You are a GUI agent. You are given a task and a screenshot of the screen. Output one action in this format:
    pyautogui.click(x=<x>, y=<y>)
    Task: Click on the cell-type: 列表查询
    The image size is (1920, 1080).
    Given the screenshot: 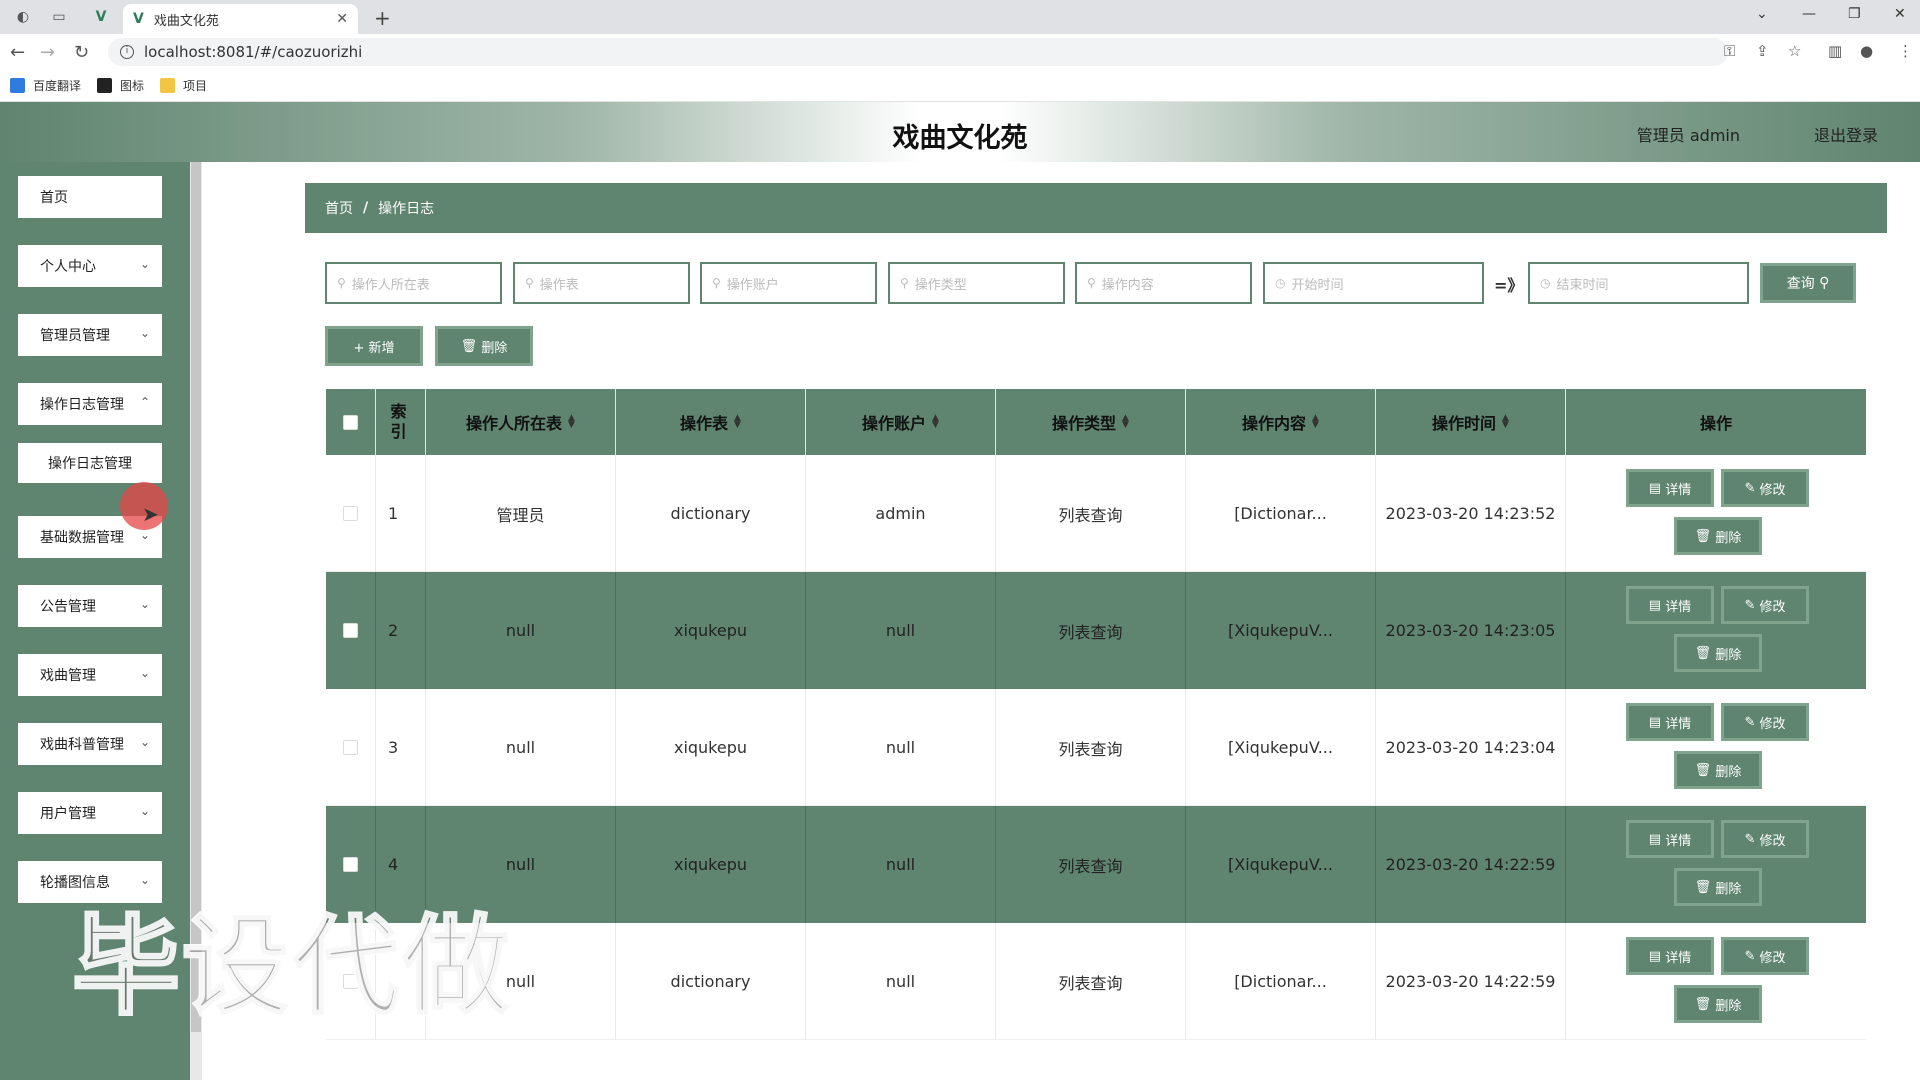 What is the action you would take?
    pyautogui.click(x=1091, y=630)
    